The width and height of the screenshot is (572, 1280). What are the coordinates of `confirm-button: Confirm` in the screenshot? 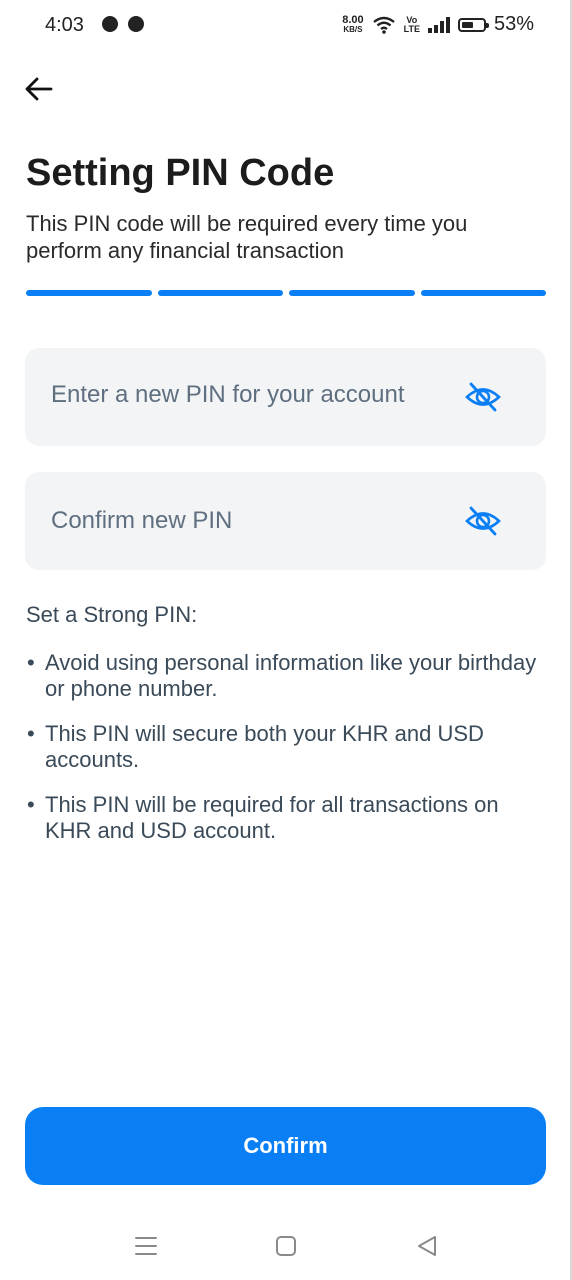 It's located at (285, 1146).